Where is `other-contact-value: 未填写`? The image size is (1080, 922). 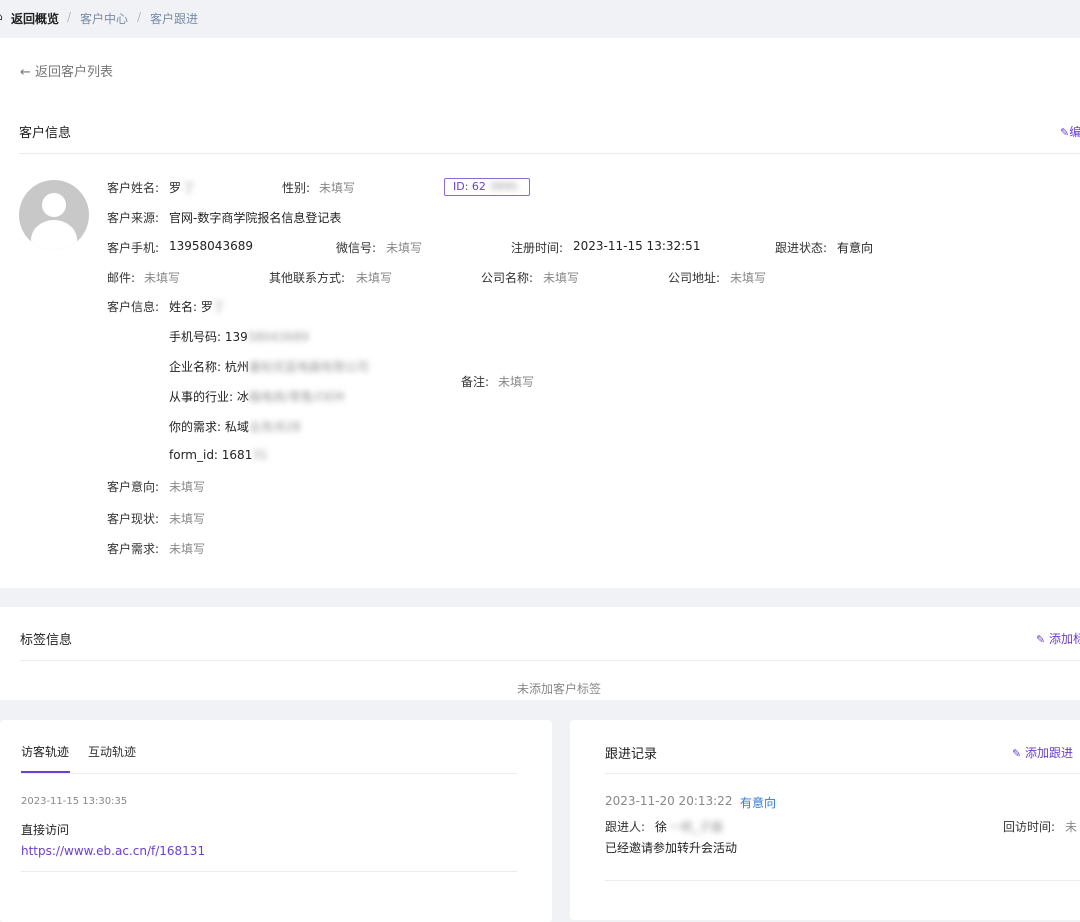 other-contact-value: 未填写 is located at coordinates (374, 278).